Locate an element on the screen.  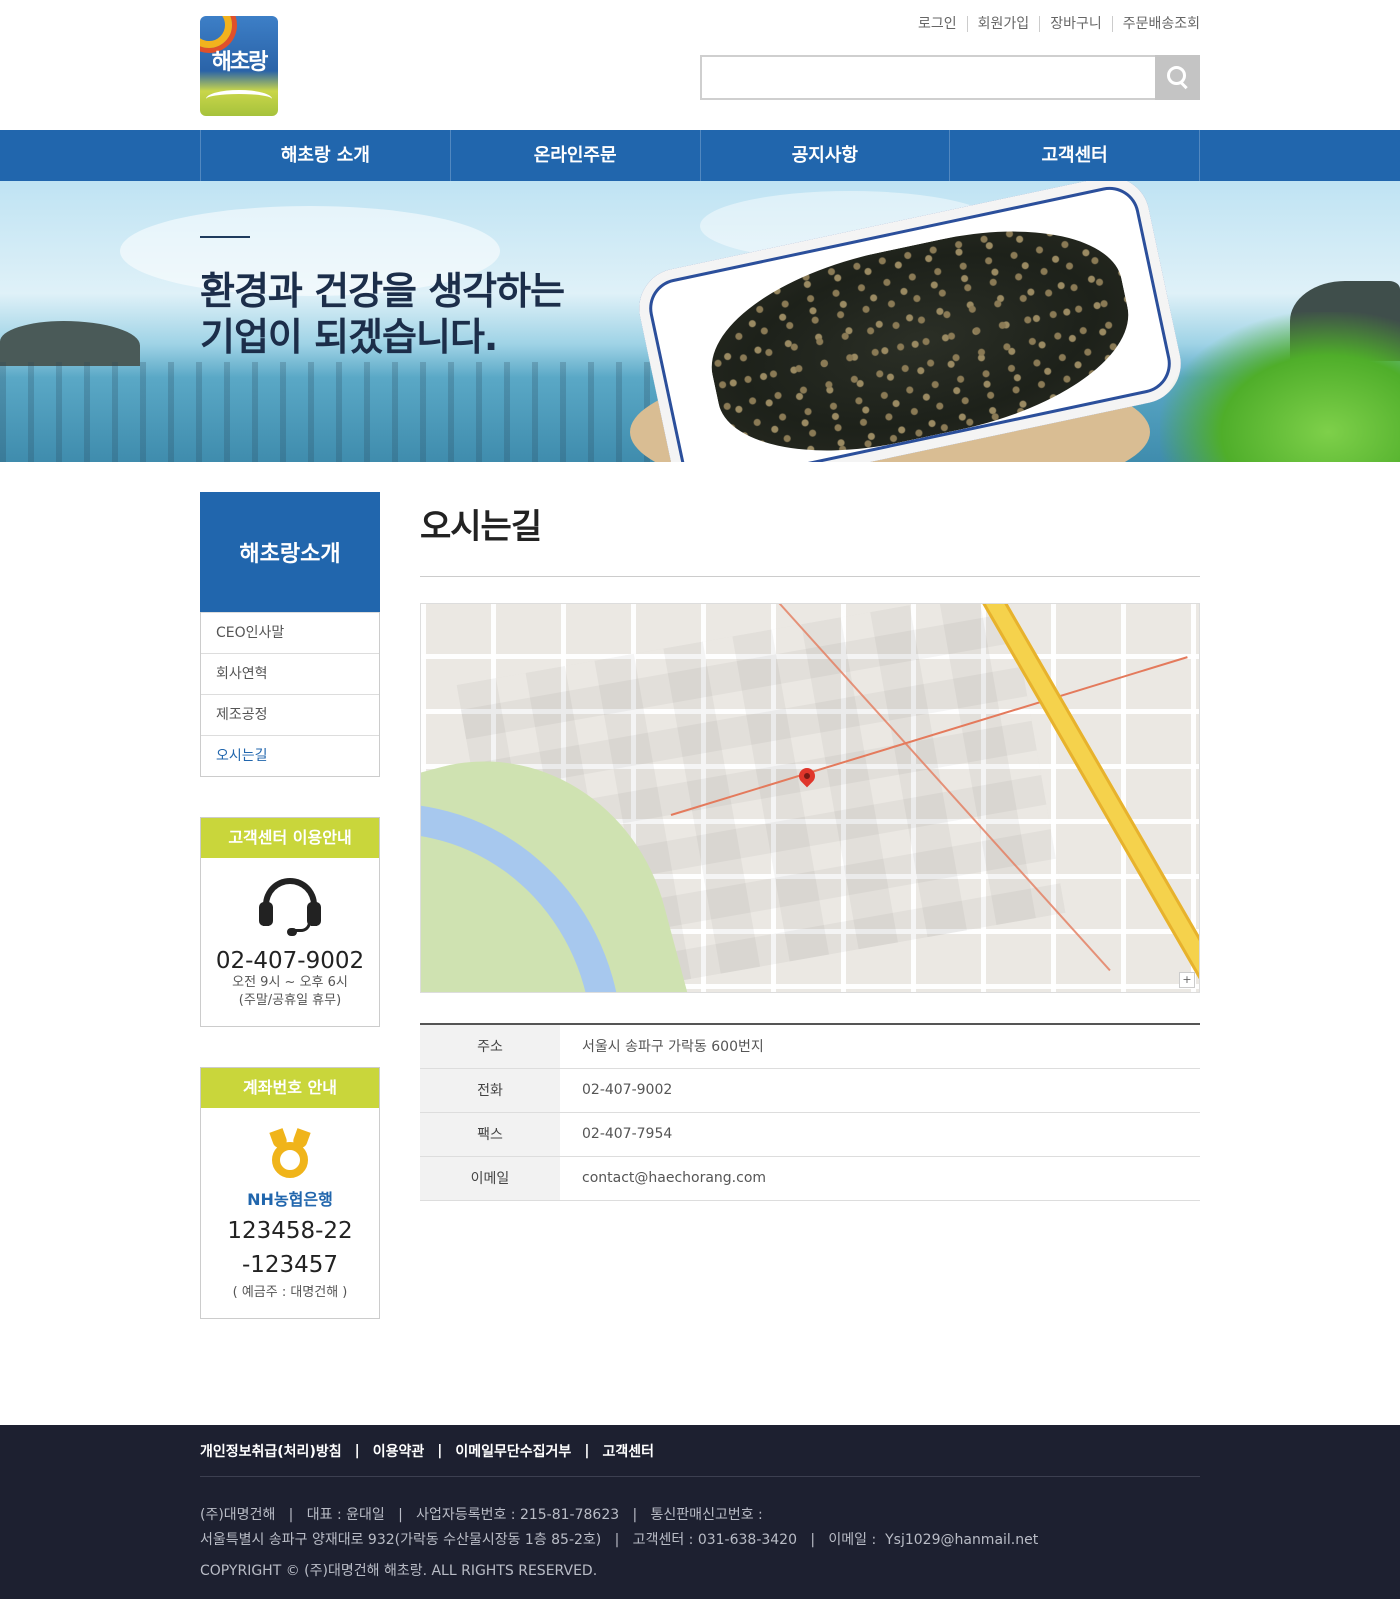
banner-divider is located at coordinates (225, 237).